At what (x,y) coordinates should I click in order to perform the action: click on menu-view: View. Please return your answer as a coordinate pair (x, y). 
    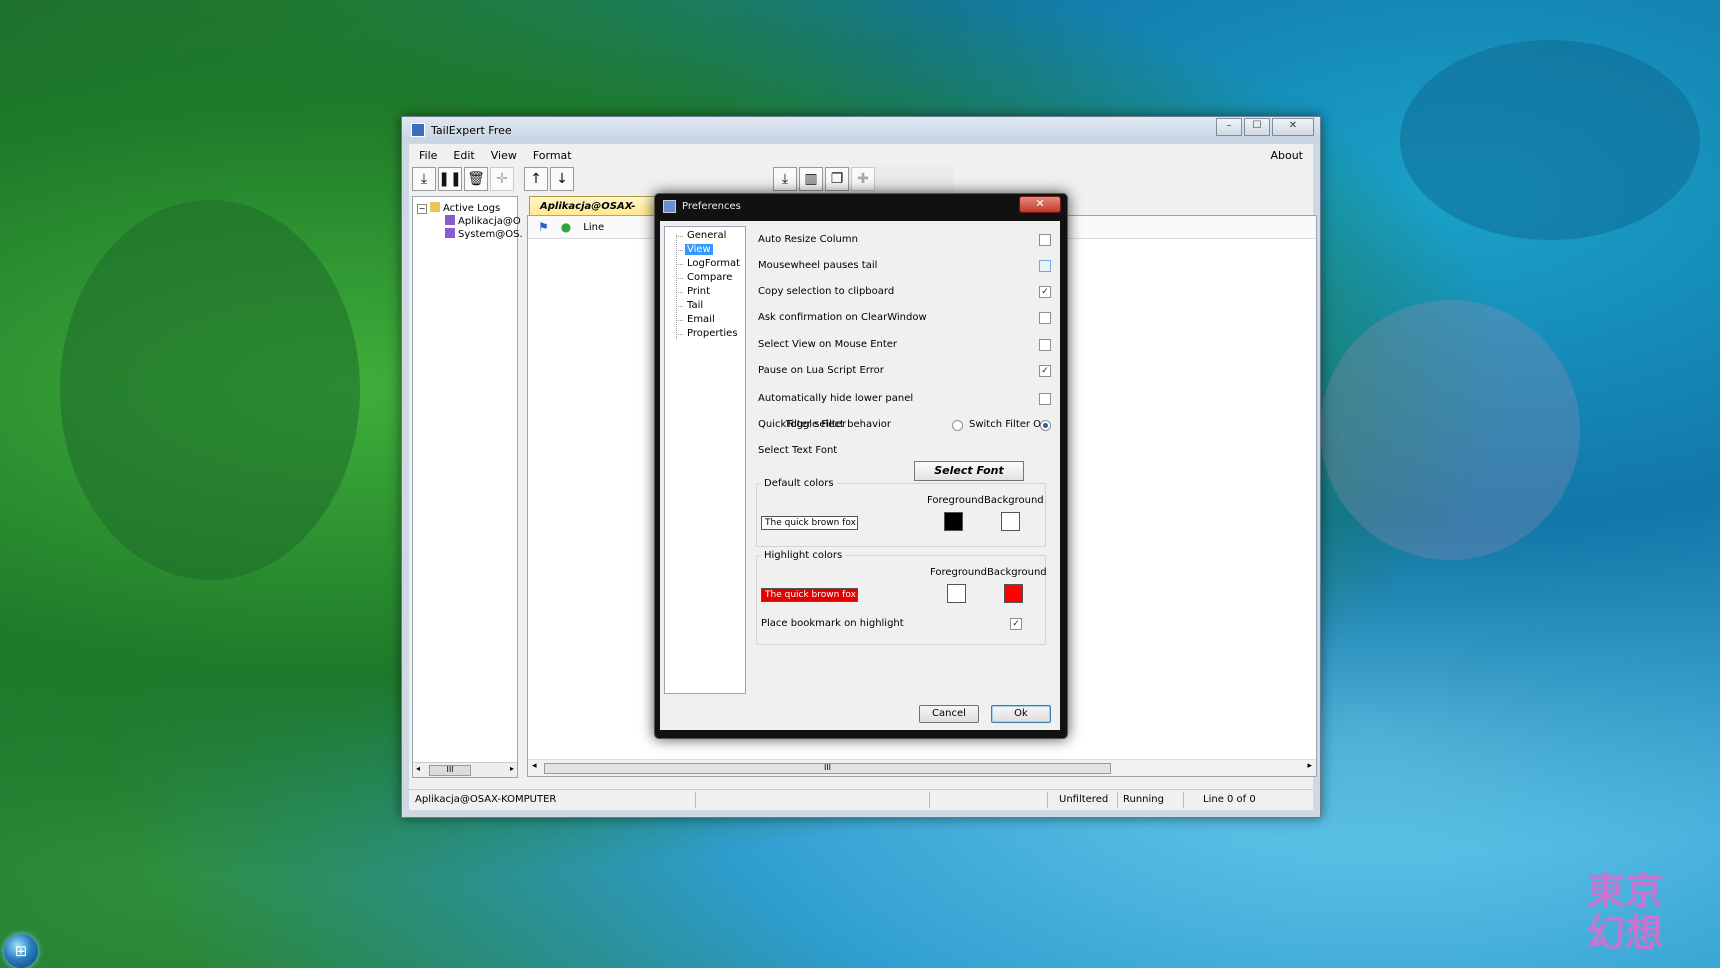
    Looking at the image, I should click on (504, 155).